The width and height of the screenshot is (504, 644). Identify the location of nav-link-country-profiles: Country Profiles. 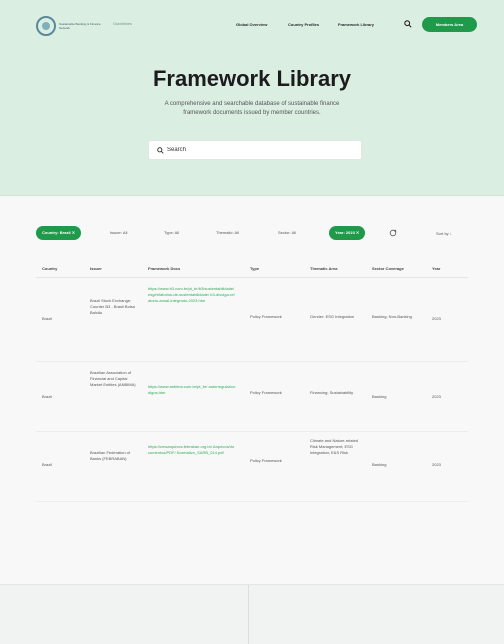
(303, 24).